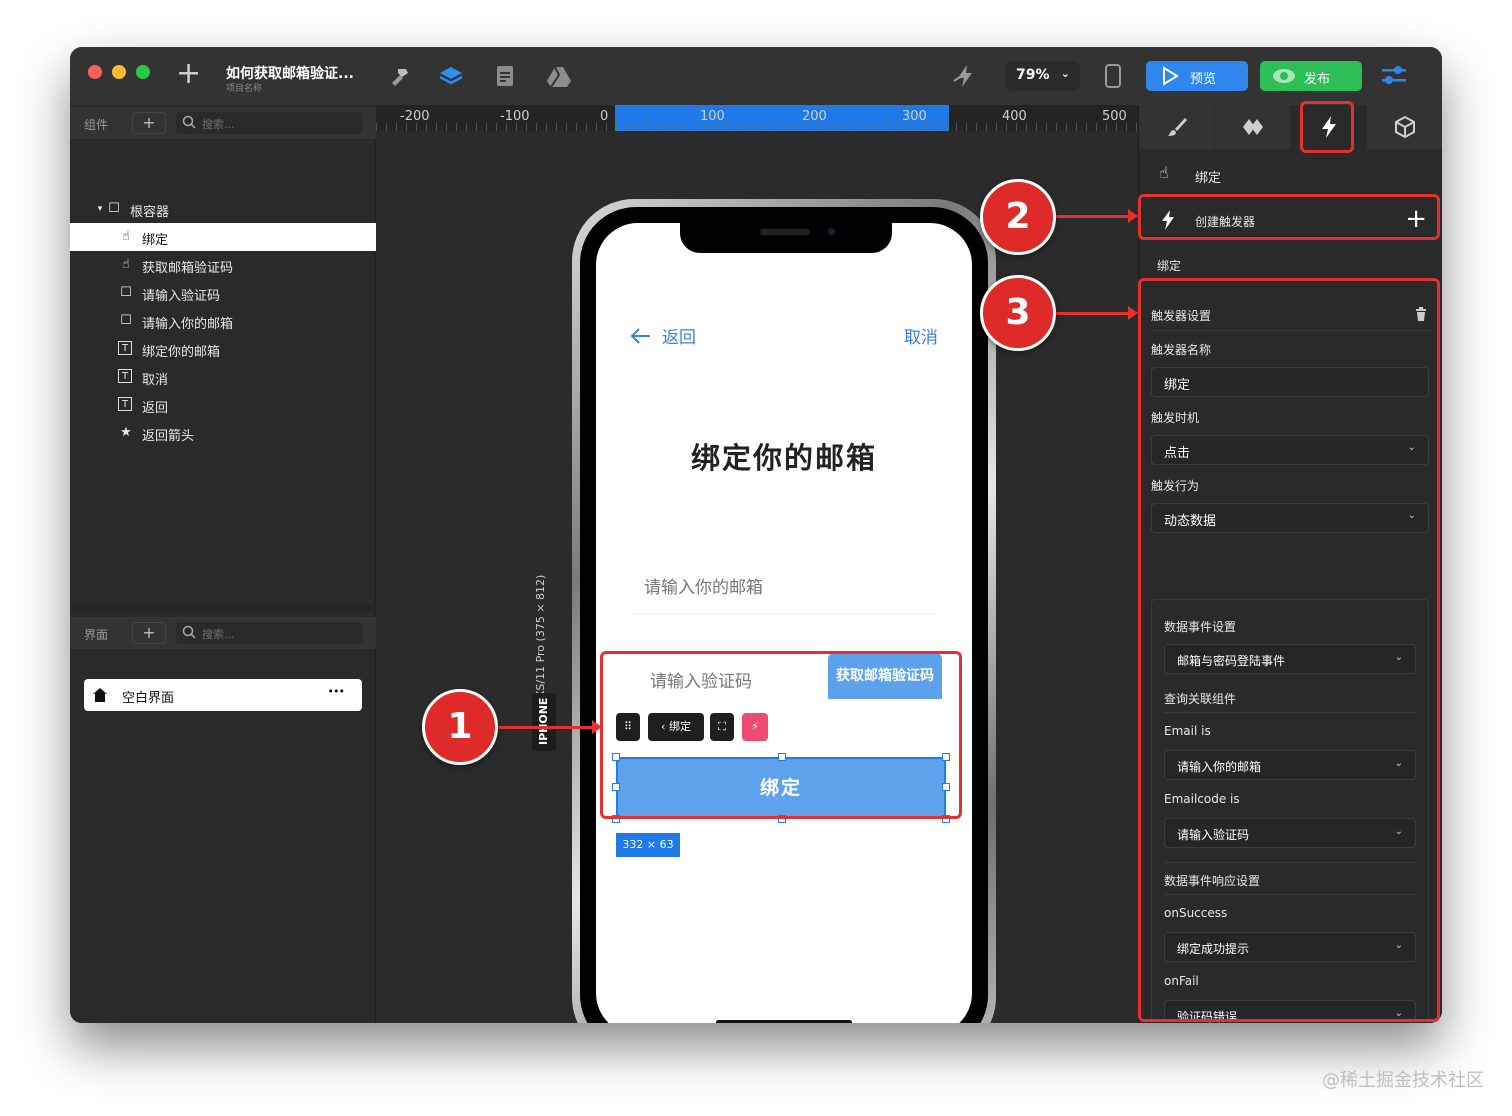  Describe the element at coordinates (648, 845) in the screenshot. I see `size-badge: 332 × 63` at that location.